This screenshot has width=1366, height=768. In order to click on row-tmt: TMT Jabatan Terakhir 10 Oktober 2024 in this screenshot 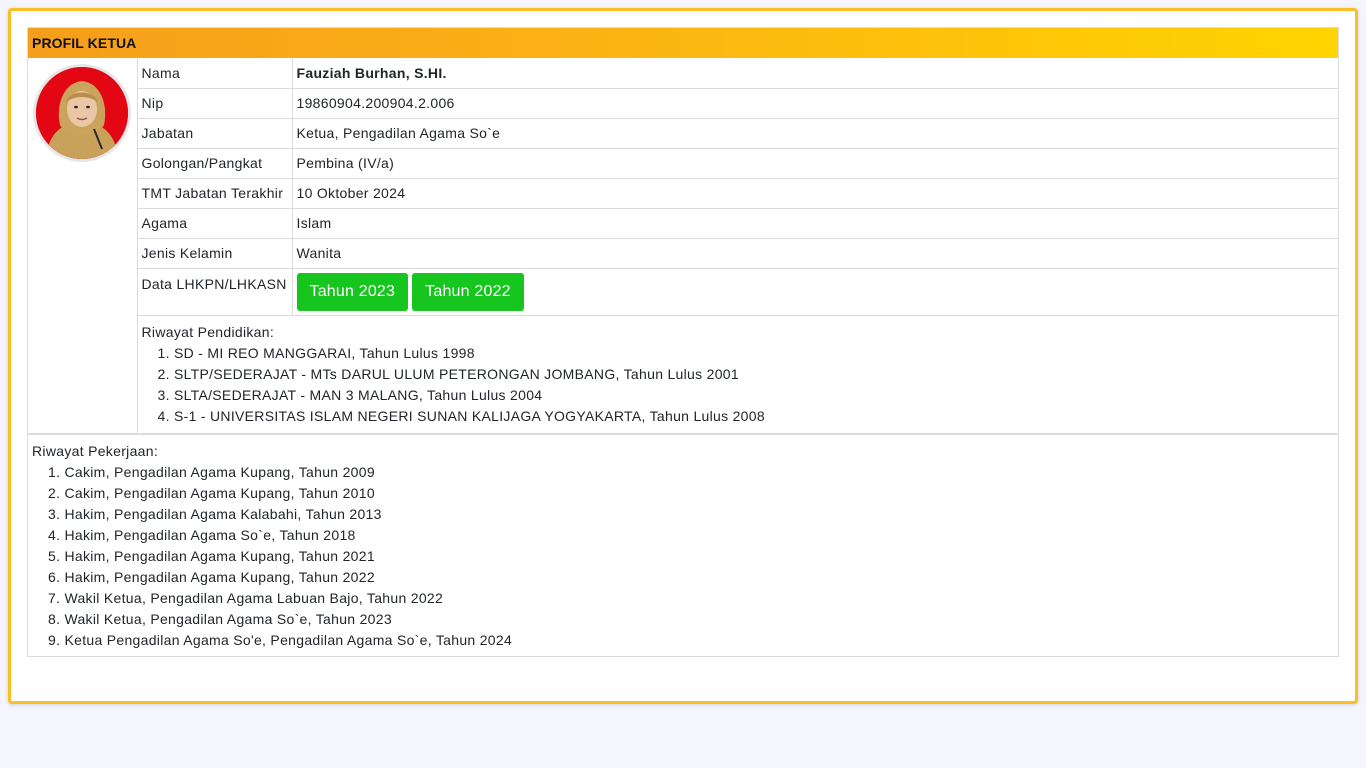, I will do `click(683, 193)`.